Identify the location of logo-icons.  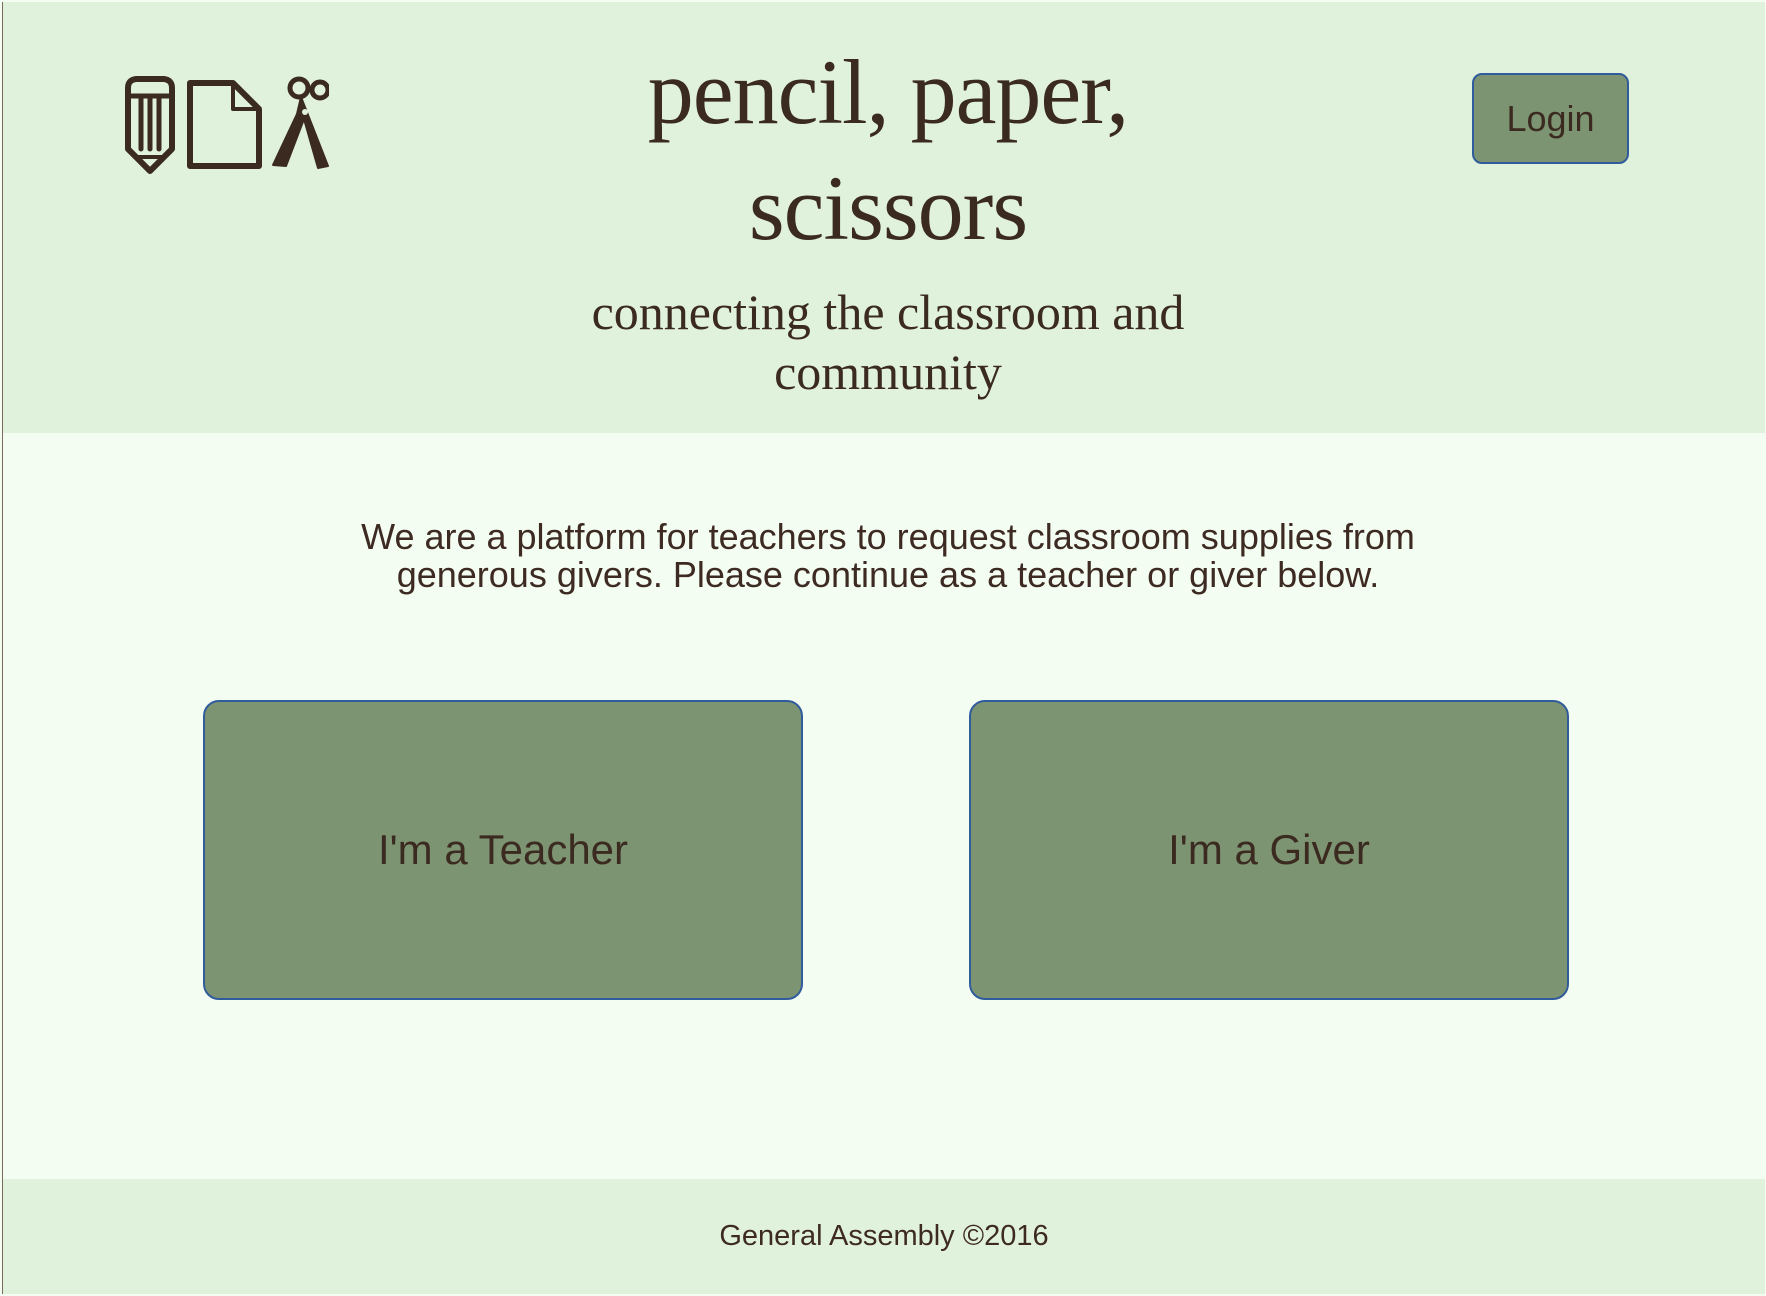
(227, 125).